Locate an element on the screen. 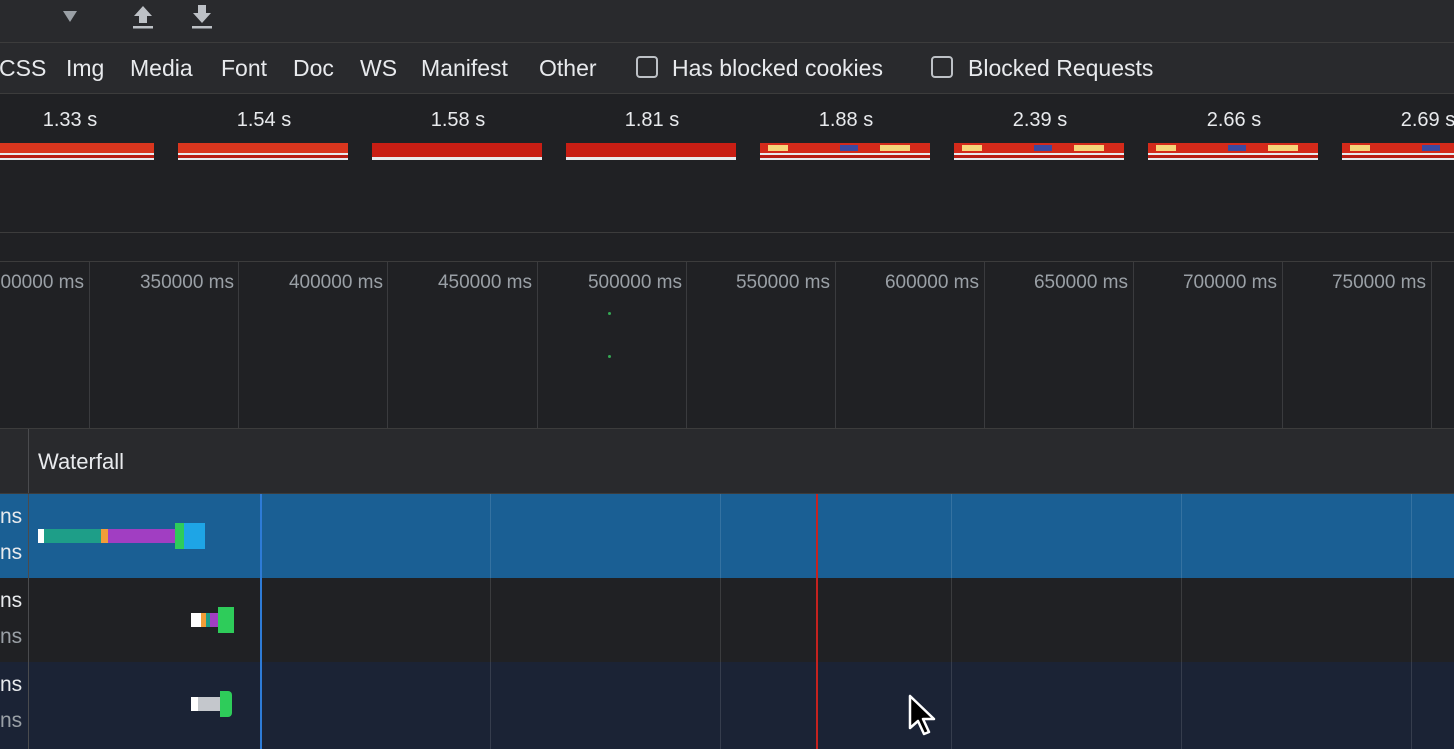  frame-time: 1.54 s is located at coordinates (264, 120).